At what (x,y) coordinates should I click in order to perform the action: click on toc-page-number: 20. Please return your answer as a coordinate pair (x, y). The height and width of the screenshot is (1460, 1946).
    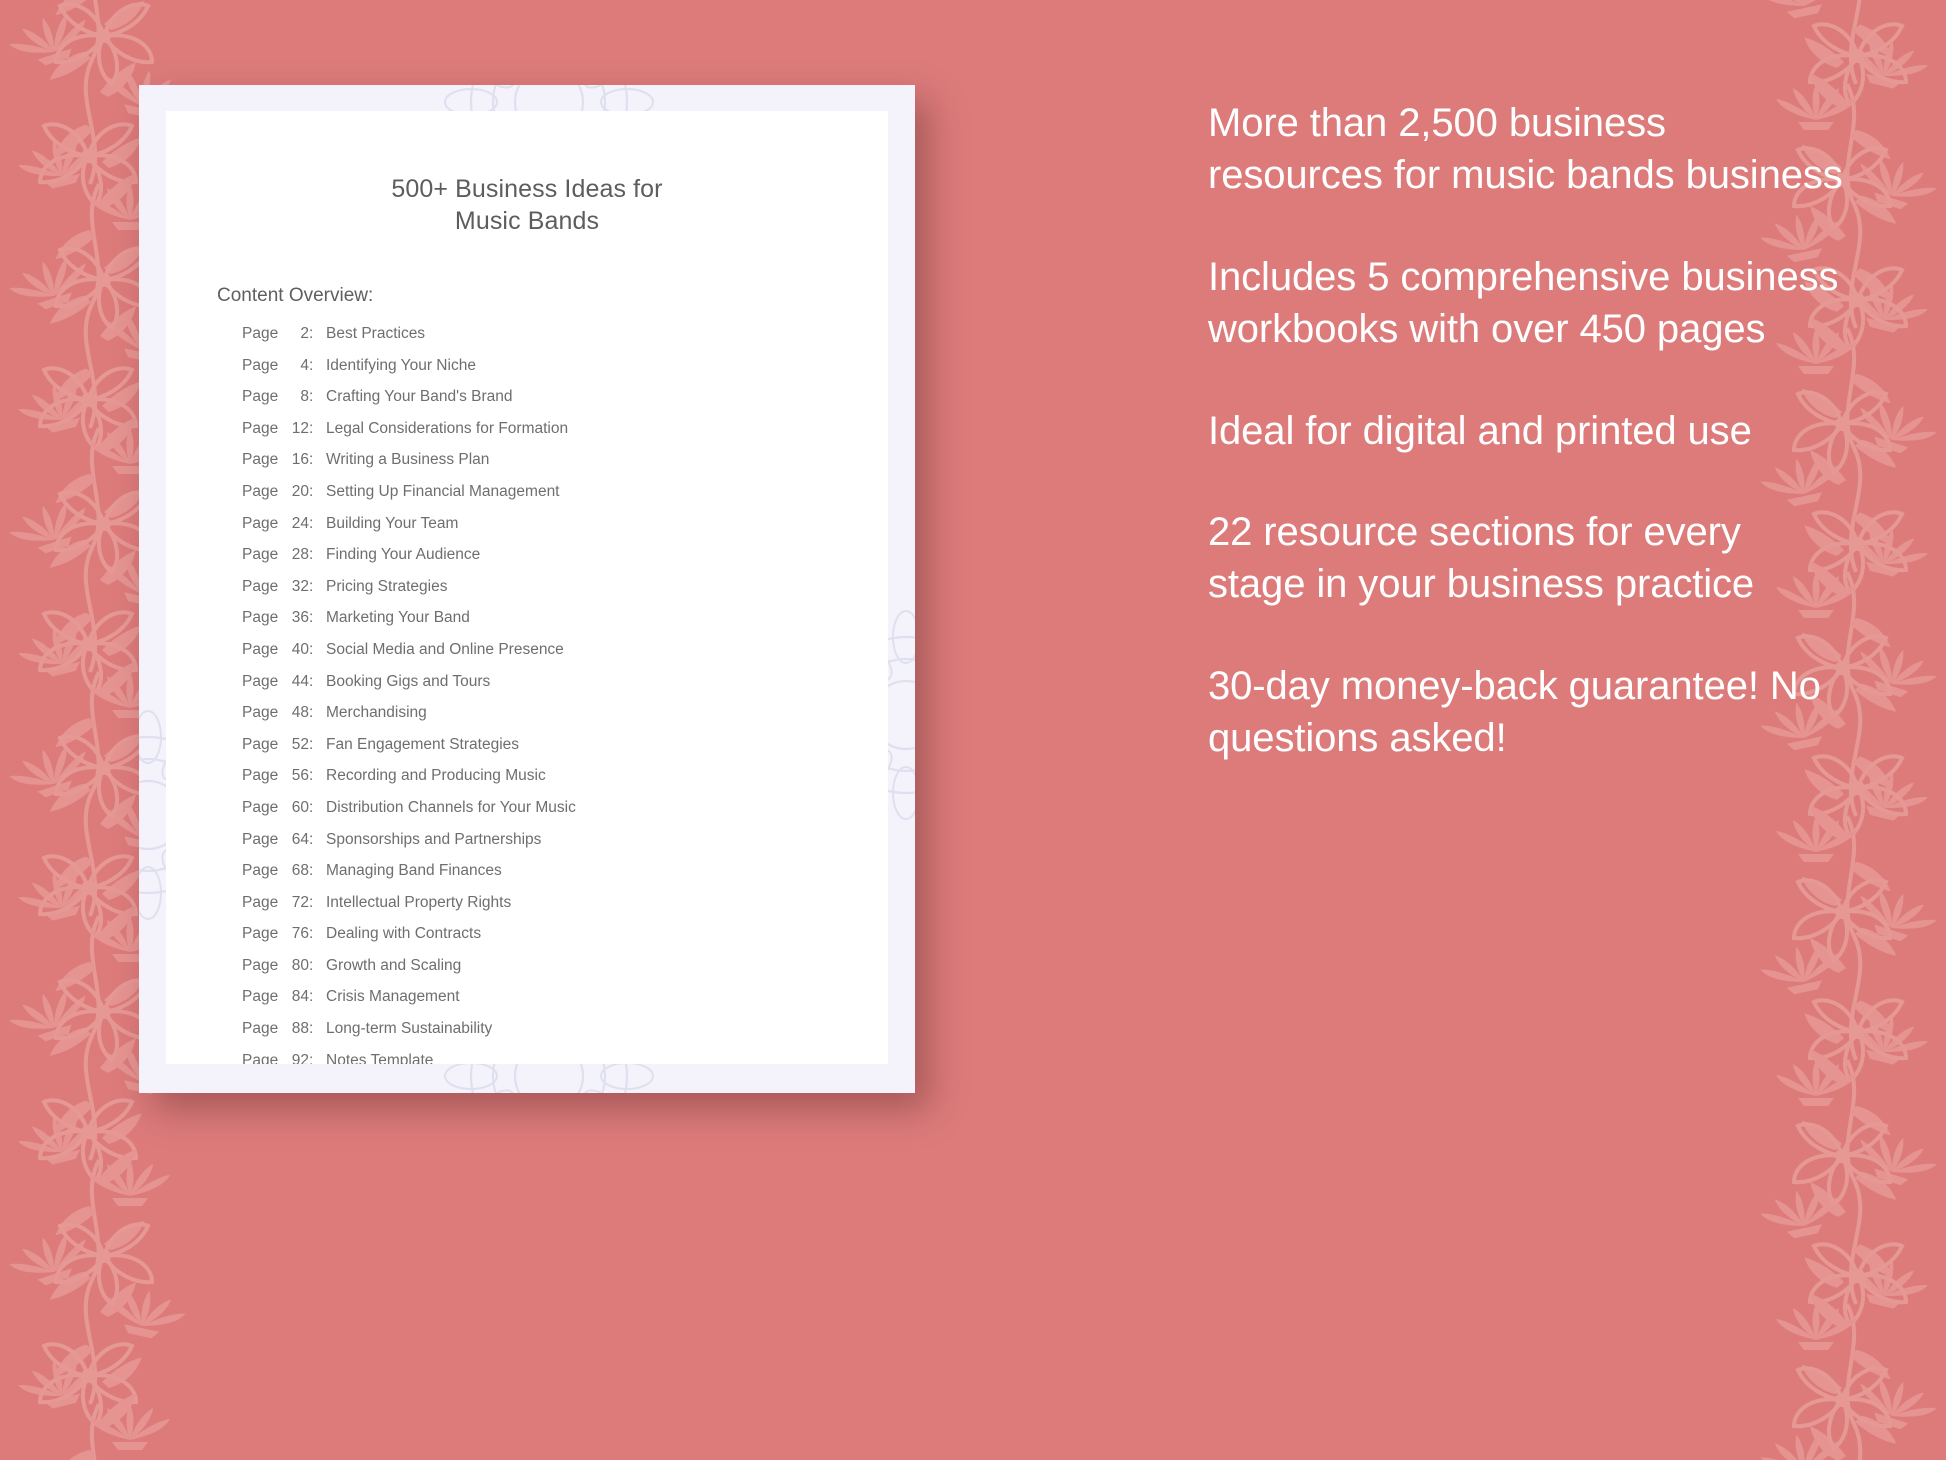
    Looking at the image, I should click on (300, 491).